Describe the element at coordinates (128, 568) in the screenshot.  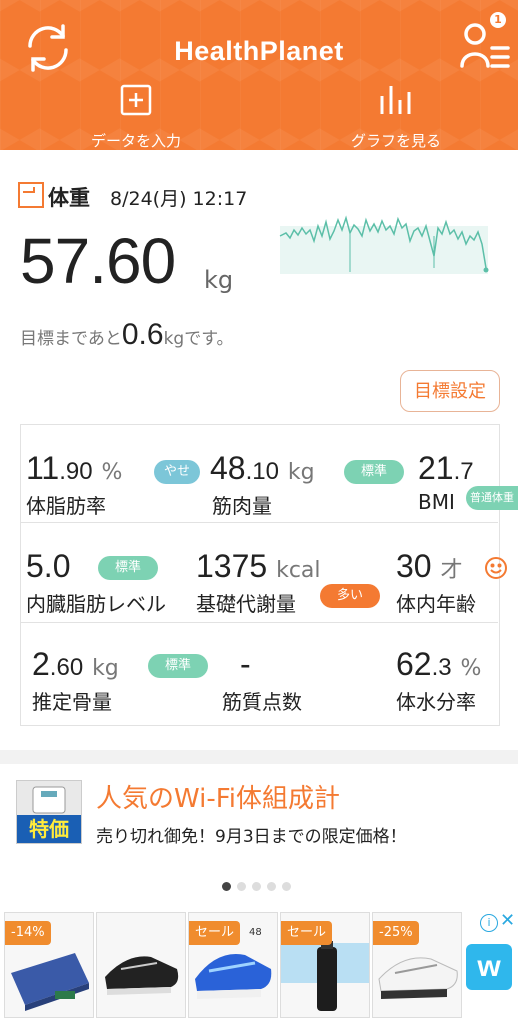
I see `visceral-fat-status-badge: 標準` at that location.